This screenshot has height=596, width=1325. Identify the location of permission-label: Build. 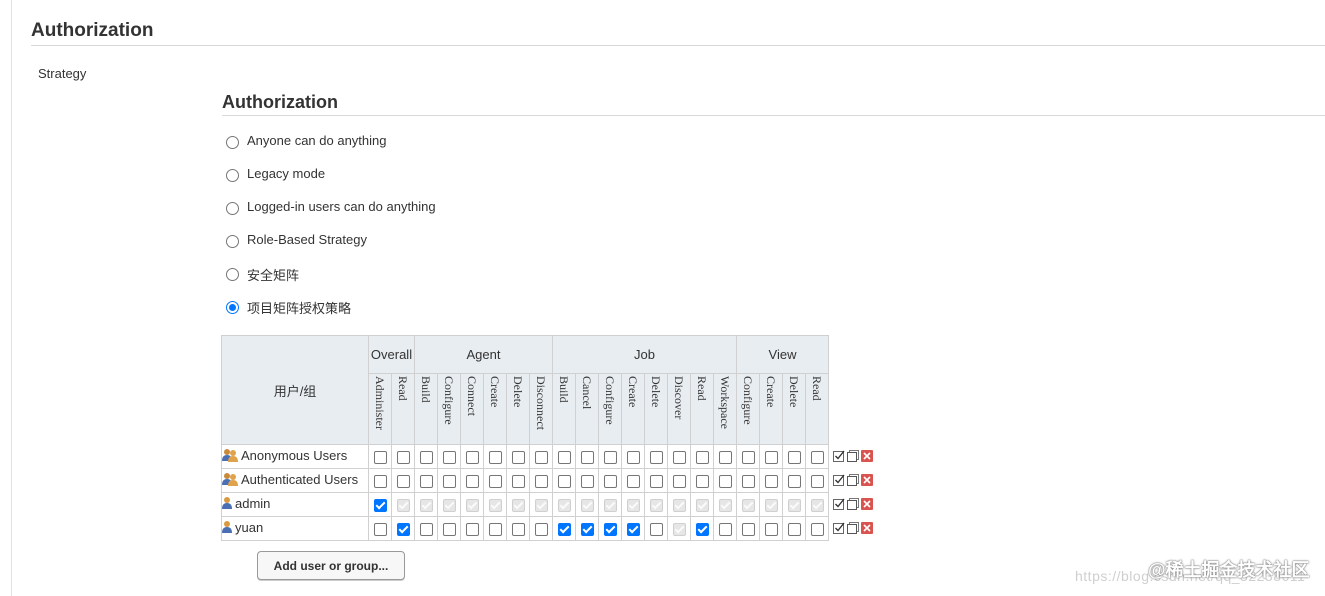
(426, 389).